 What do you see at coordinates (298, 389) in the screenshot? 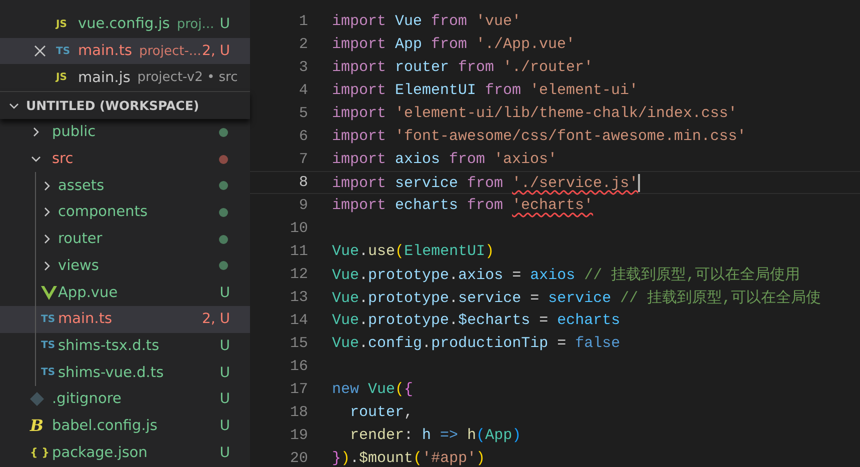
I see `line-number: 17` at bounding box center [298, 389].